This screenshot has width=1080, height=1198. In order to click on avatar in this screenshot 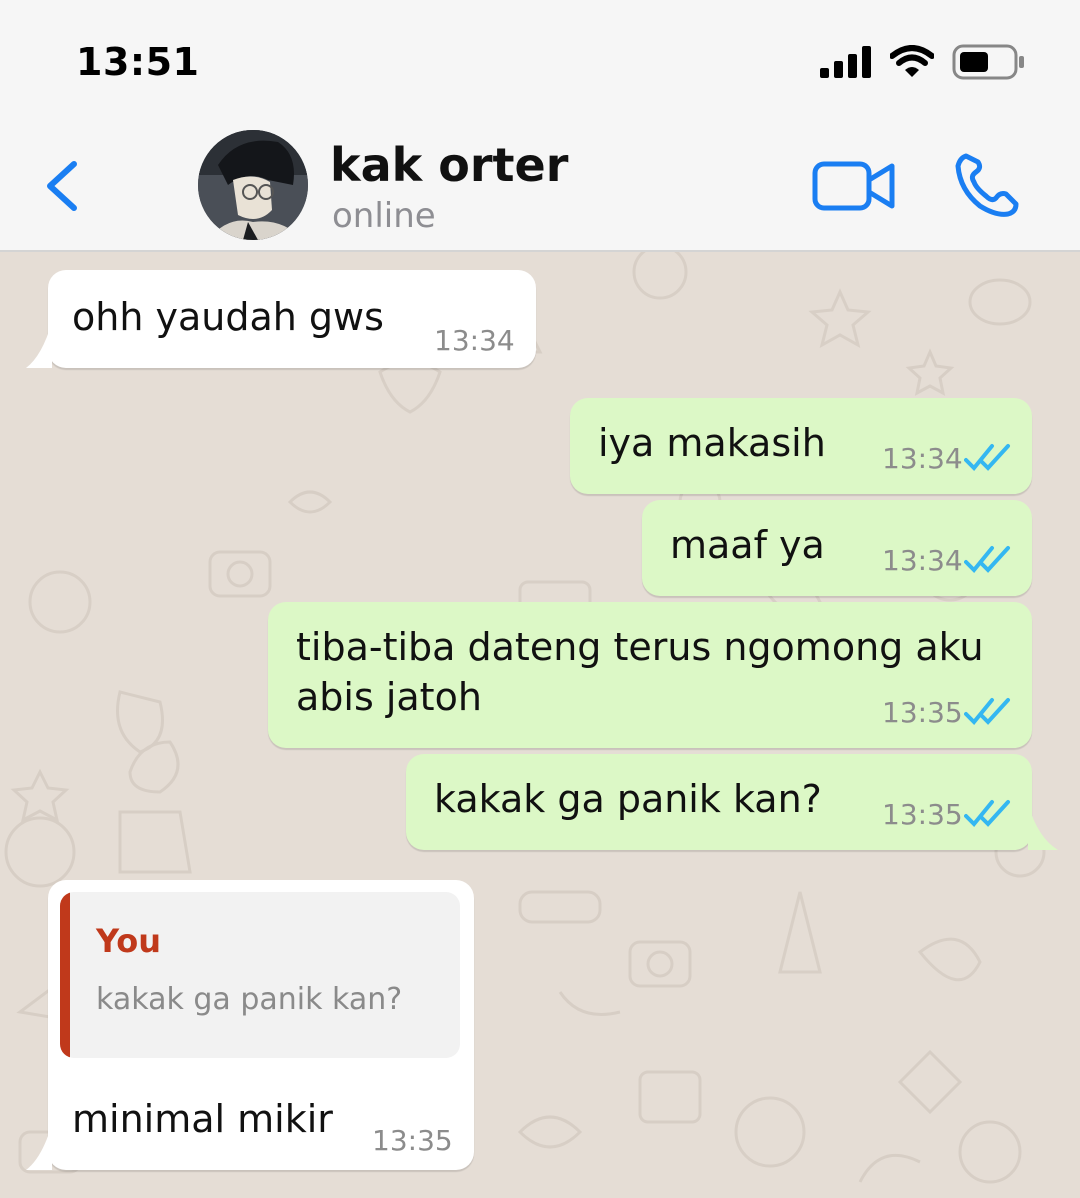, I will do `click(253, 185)`.